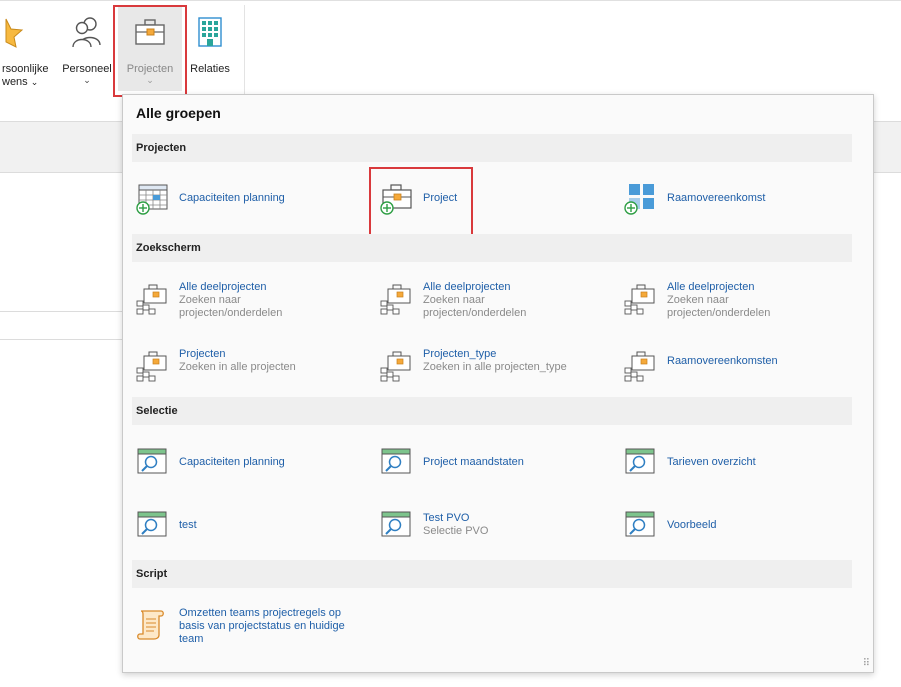  Describe the element at coordinates (178, 113) in the screenshot. I see `popup-title: Alle groepen` at that location.